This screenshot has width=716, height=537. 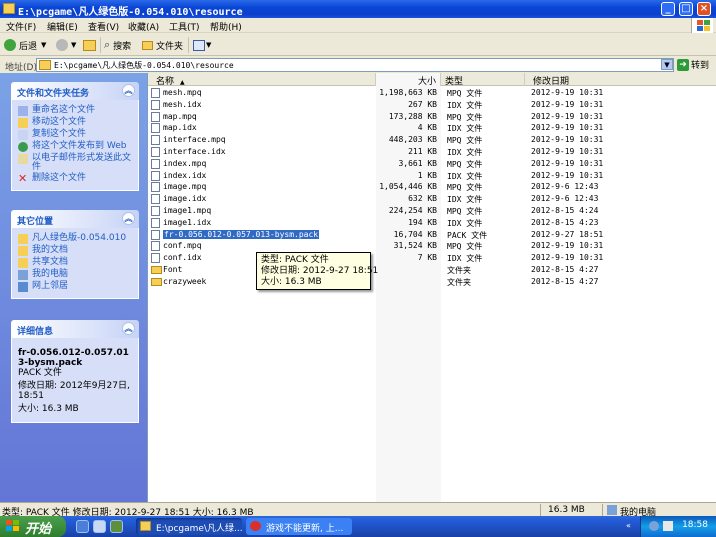 I want to click on minimize-button: _, so click(x=668, y=9).